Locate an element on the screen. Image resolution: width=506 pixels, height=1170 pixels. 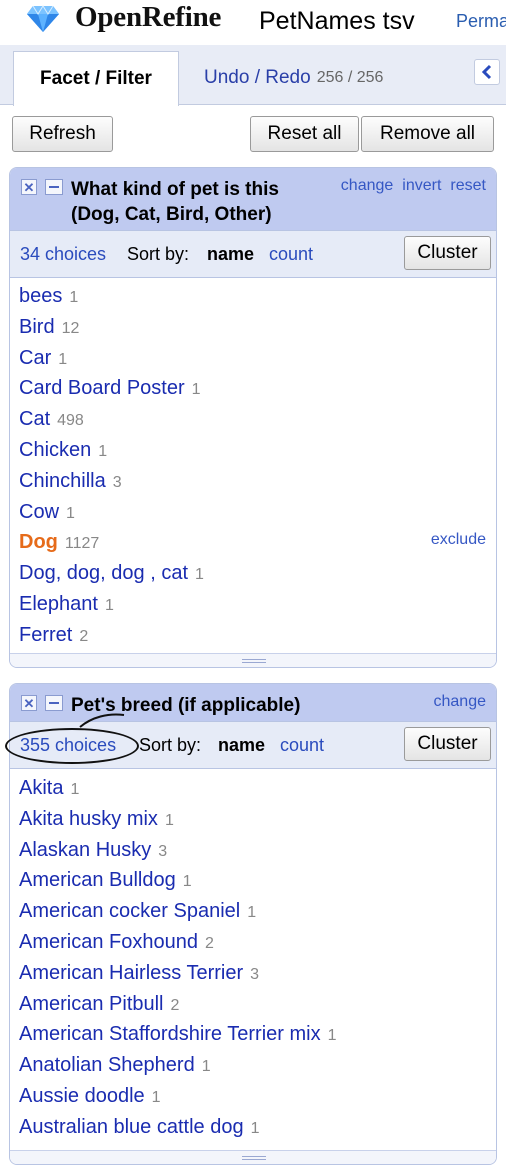
choice-name: American Staffordshire Terrier mix is located at coordinates (170, 1034).